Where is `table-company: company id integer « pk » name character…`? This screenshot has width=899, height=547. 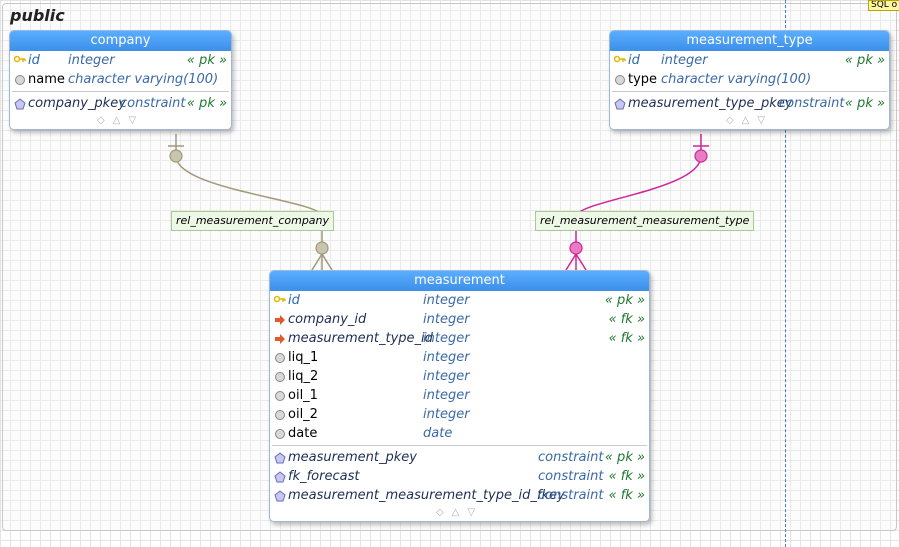
table-company: company id integer « pk » name character… is located at coordinates (120, 80).